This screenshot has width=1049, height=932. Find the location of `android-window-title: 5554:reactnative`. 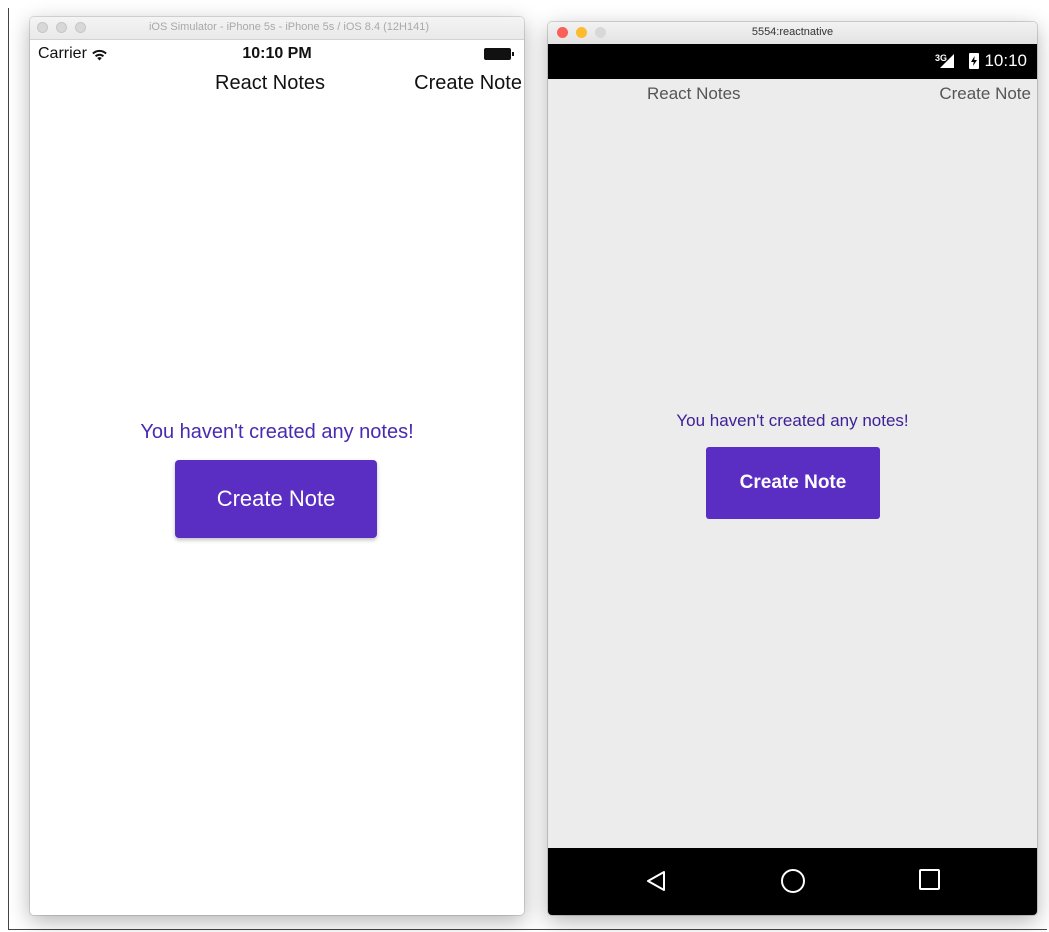

android-window-title: 5554:reactnative is located at coordinates (792, 32).